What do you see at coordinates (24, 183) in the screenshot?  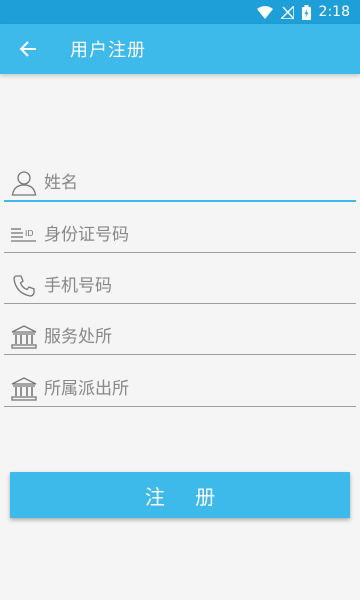 I see `person-icon` at bounding box center [24, 183].